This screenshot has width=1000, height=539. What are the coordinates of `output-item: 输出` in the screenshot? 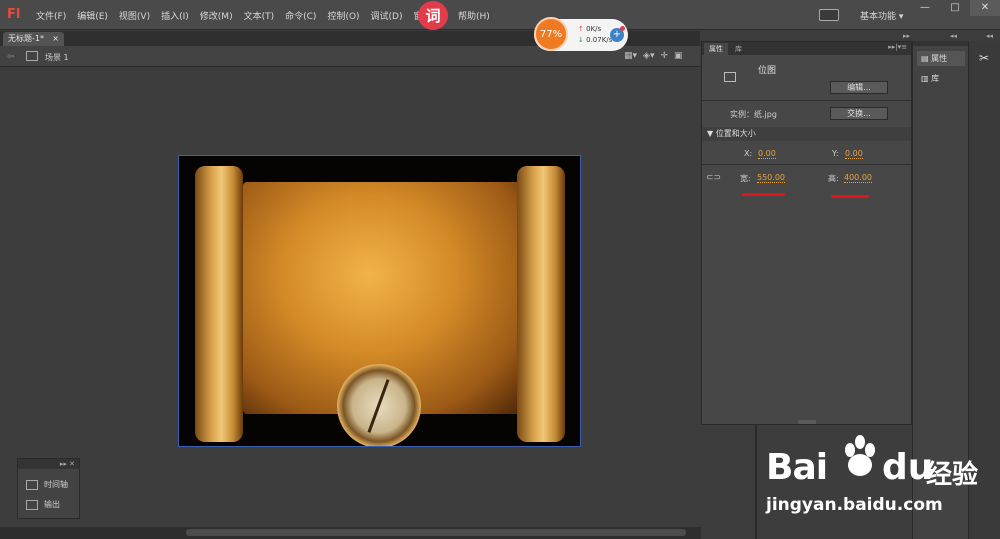 It's located at (43, 504).